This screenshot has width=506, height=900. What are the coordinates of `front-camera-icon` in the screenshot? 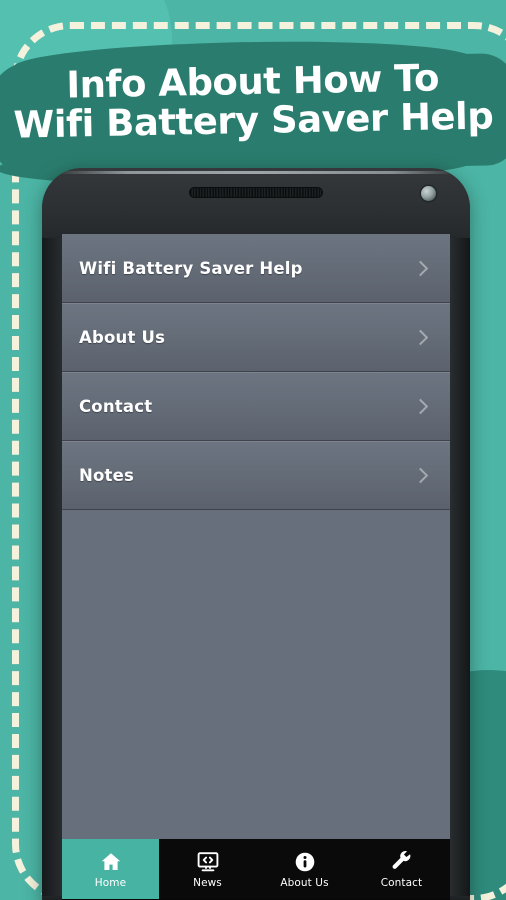 It's located at (428, 193).